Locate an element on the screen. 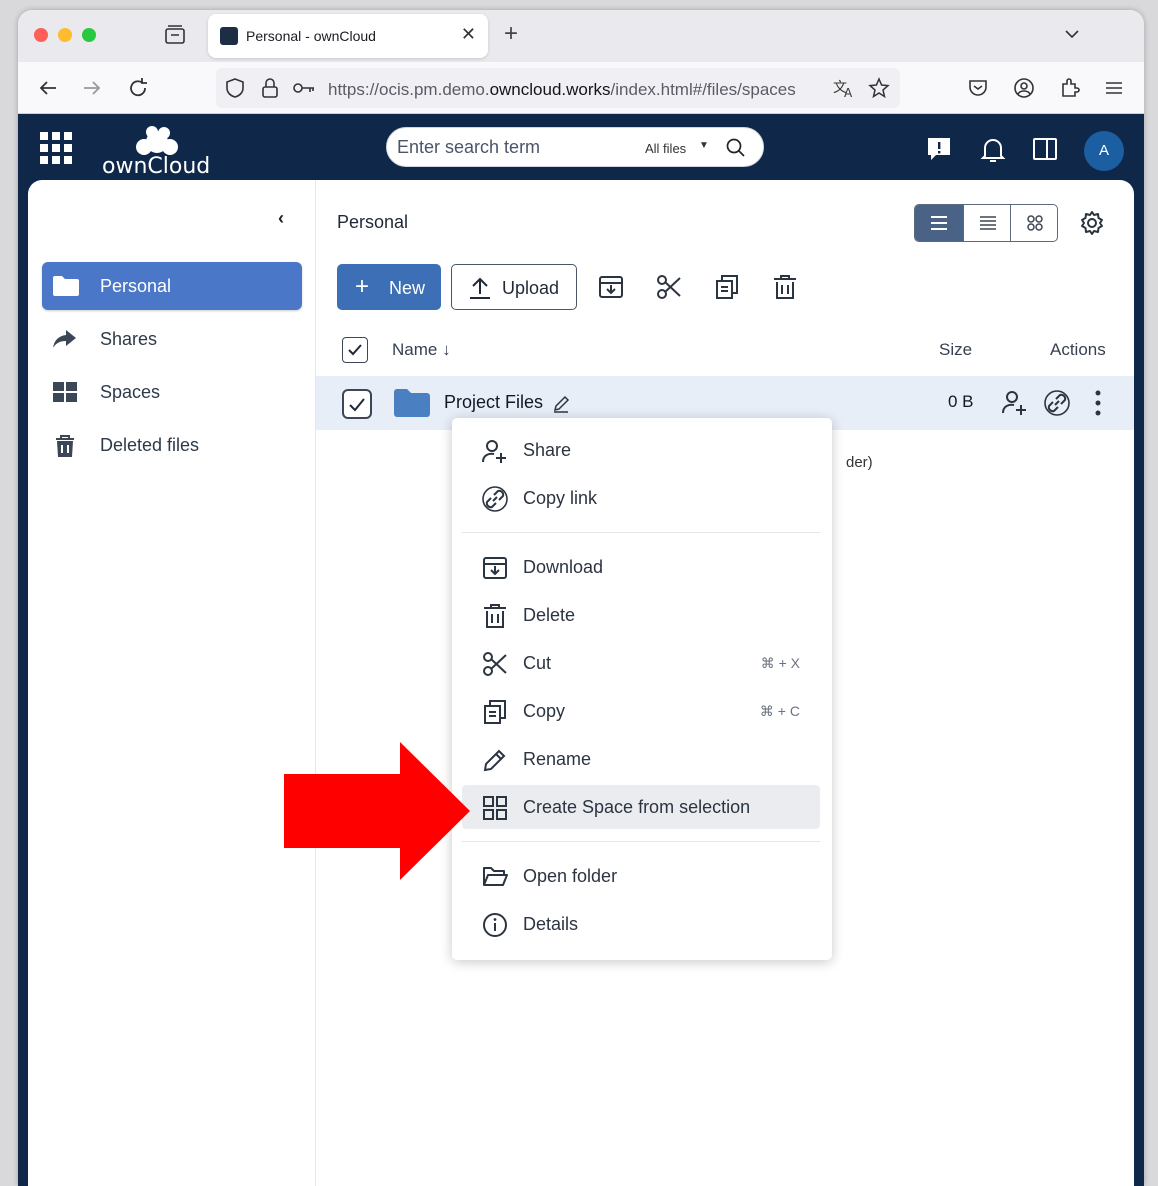 The height and width of the screenshot is (1186, 1158). view-tiles-button is located at coordinates (1034, 223).